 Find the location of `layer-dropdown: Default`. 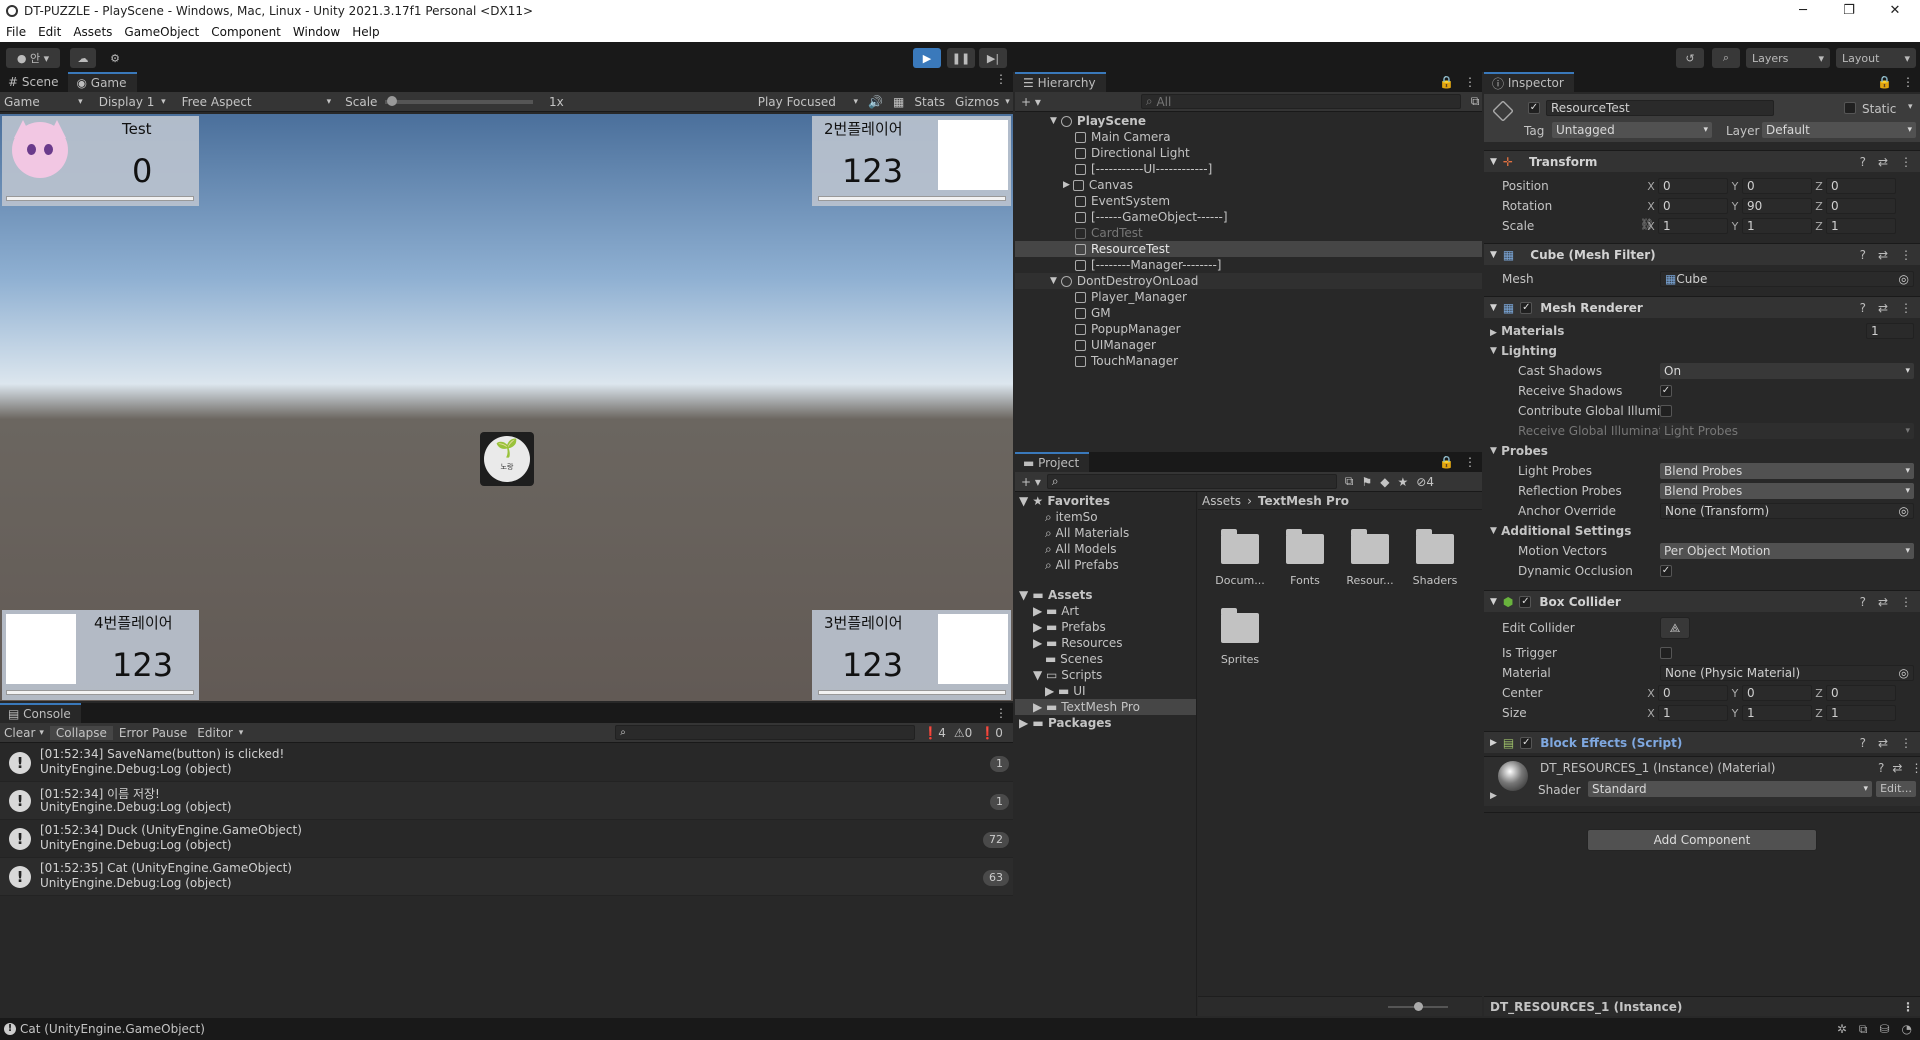

layer-dropdown: Default is located at coordinates (1839, 130).